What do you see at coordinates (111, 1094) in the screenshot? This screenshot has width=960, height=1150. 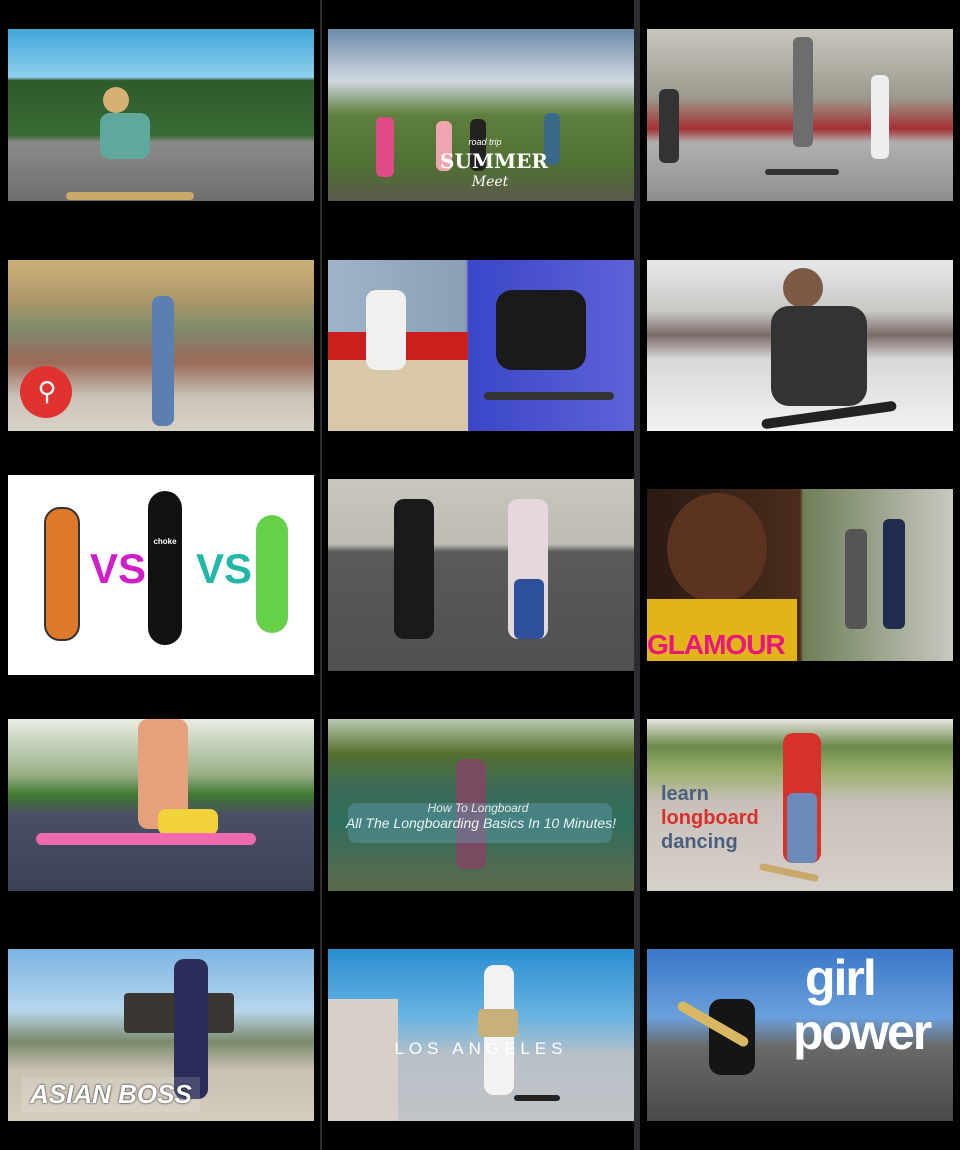 I see `channel-logo: ASIAN BOSS` at bounding box center [111, 1094].